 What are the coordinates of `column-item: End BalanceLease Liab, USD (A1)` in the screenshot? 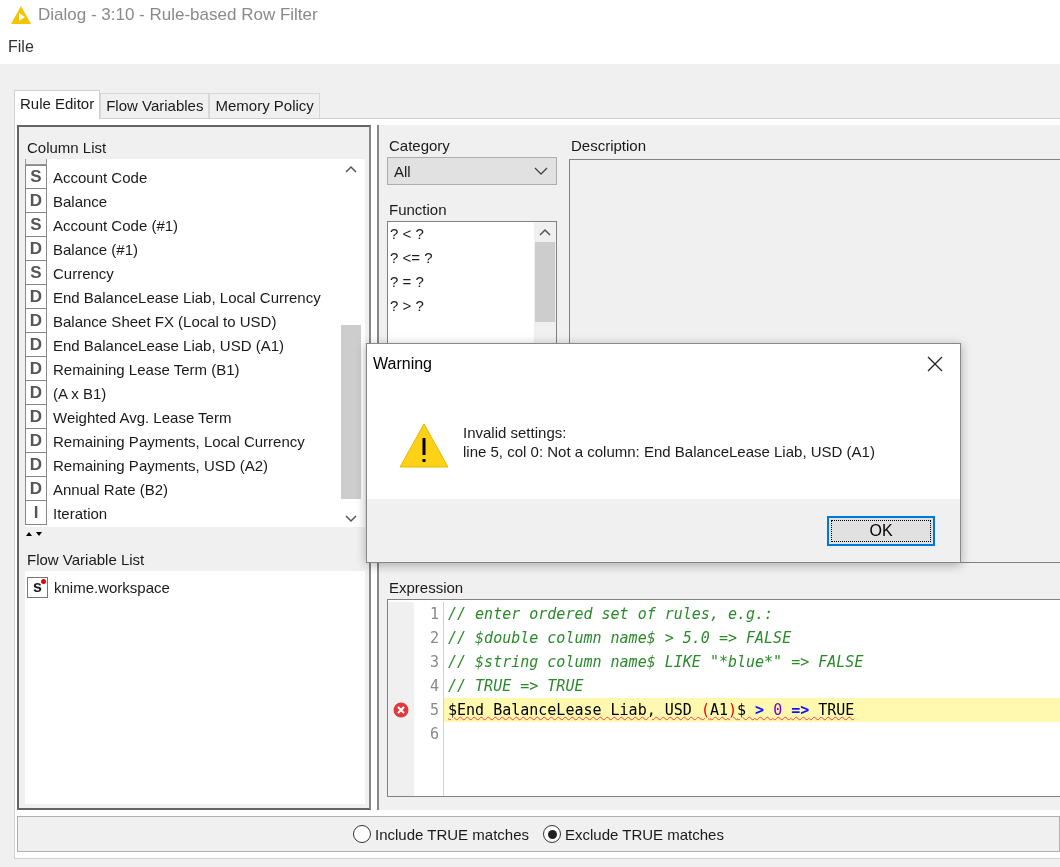 It's located at (168, 345).